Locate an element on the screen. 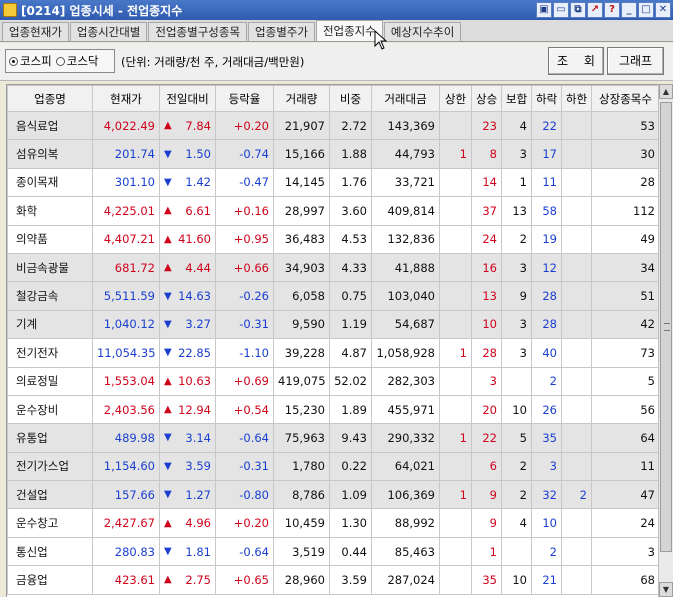 This screenshot has width=673, height=597. change-wrap: ▲ 6.61 is located at coordinates (187, 211).